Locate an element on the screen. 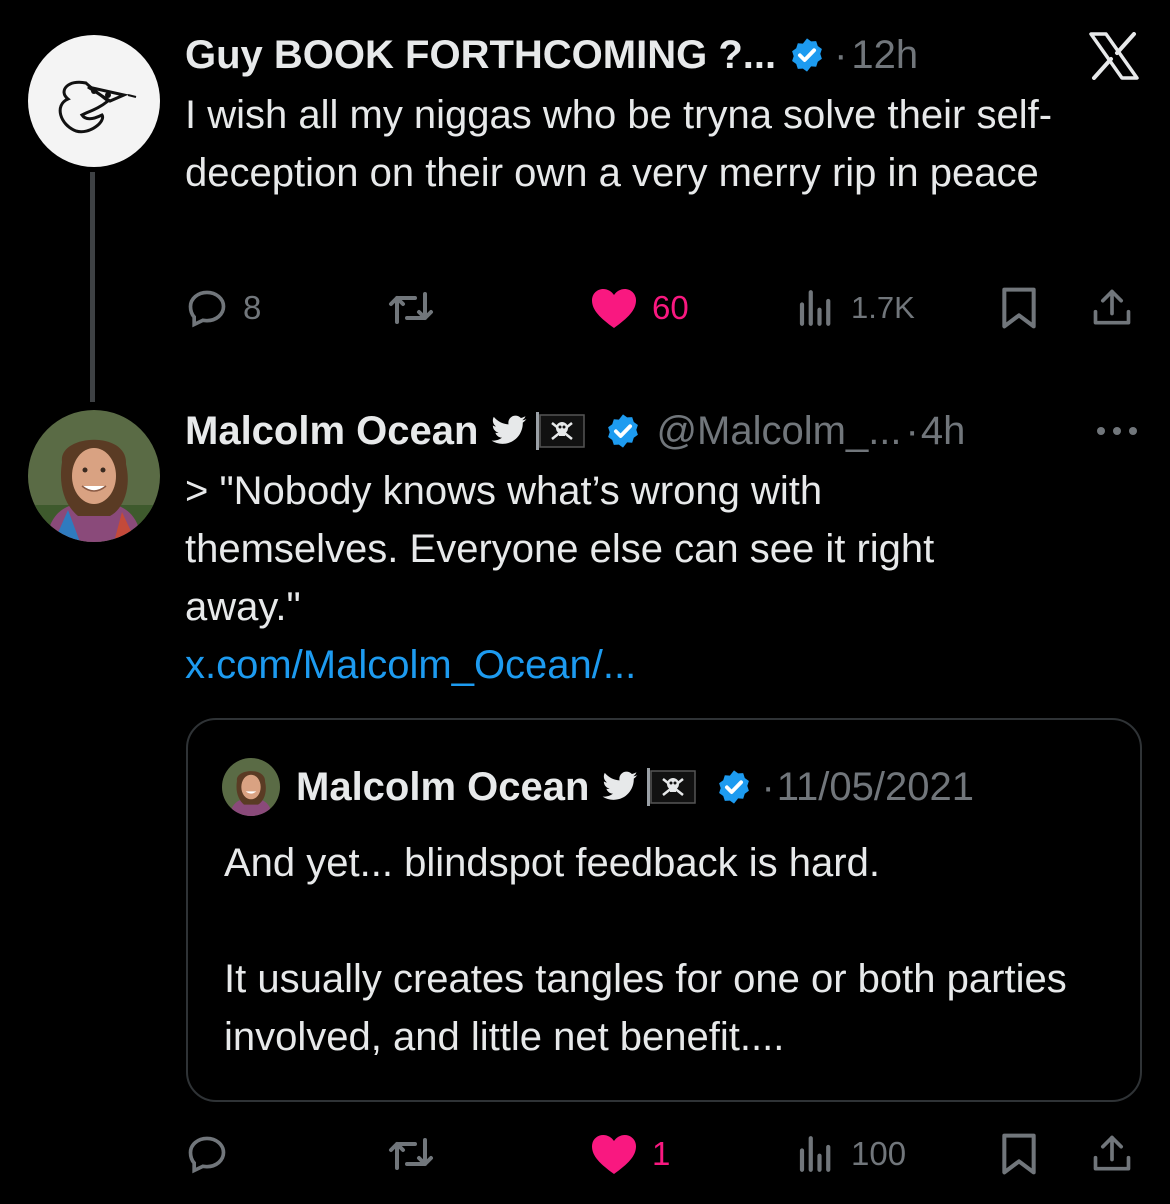  tweet1-header: Guy BOOK FORTHCOMING ?... · 12h is located at coordinates (551, 55).